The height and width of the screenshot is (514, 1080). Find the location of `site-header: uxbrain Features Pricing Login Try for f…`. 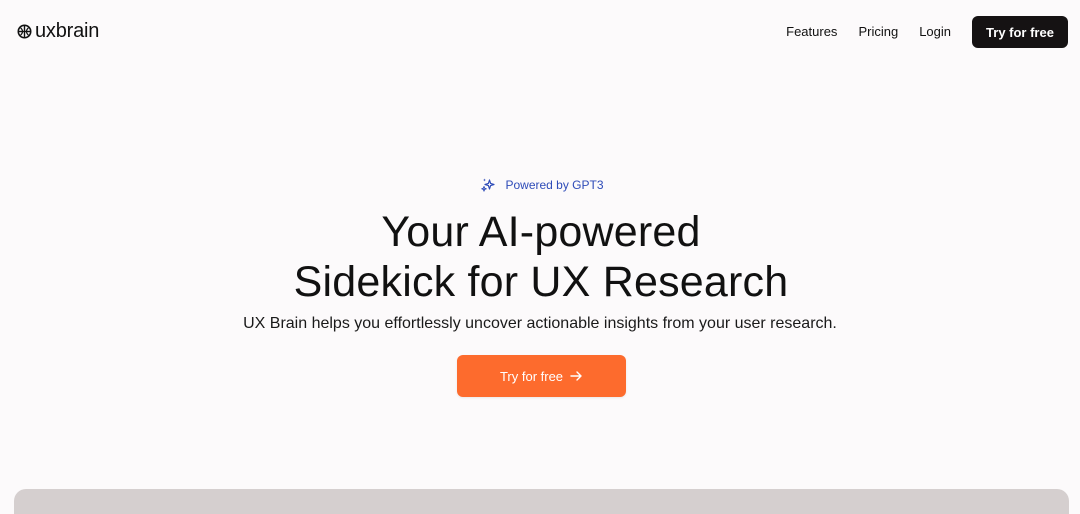

site-header: uxbrain Features Pricing Login Try for f… is located at coordinates (540, 32).